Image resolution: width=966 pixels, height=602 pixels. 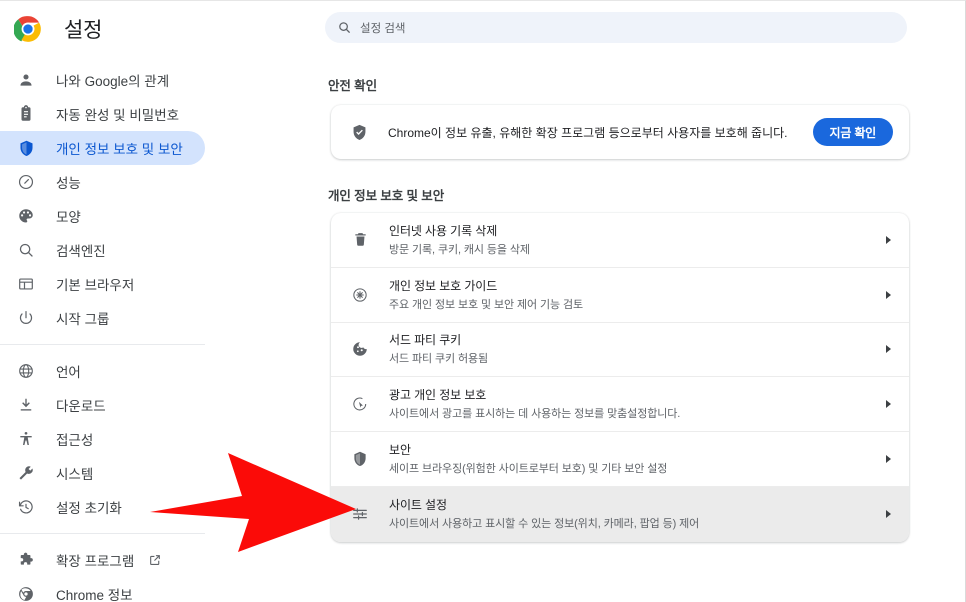 I want to click on sidebar-item-reset-settings: 설정 초기화, so click(x=102, y=507).